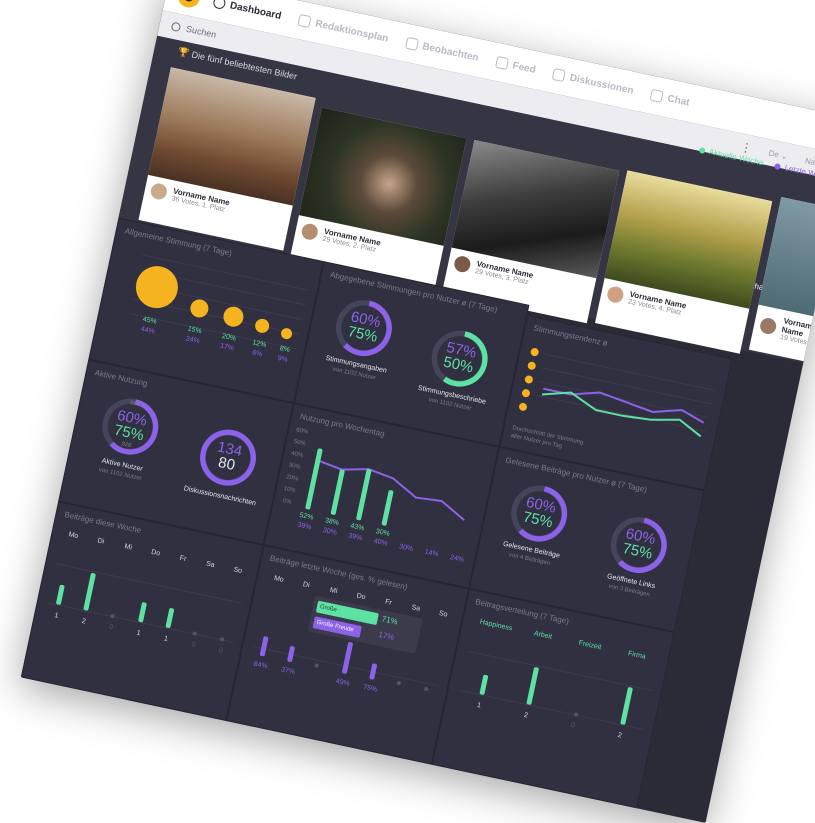 The image size is (815, 823). Describe the element at coordinates (121, 378) in the screenshot. I see `active-use-title: Aktive Nutzung` at that location.